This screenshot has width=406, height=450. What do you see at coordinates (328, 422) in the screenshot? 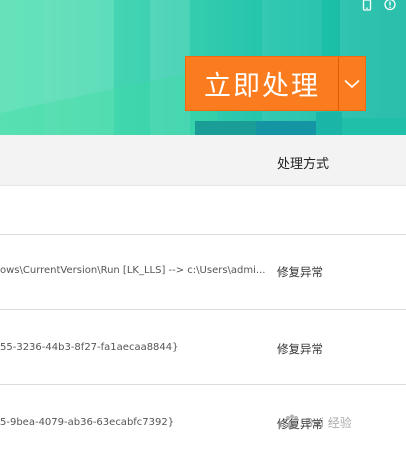
I see `watermark-text: Bai 经验` at bounding box center [328, 422].